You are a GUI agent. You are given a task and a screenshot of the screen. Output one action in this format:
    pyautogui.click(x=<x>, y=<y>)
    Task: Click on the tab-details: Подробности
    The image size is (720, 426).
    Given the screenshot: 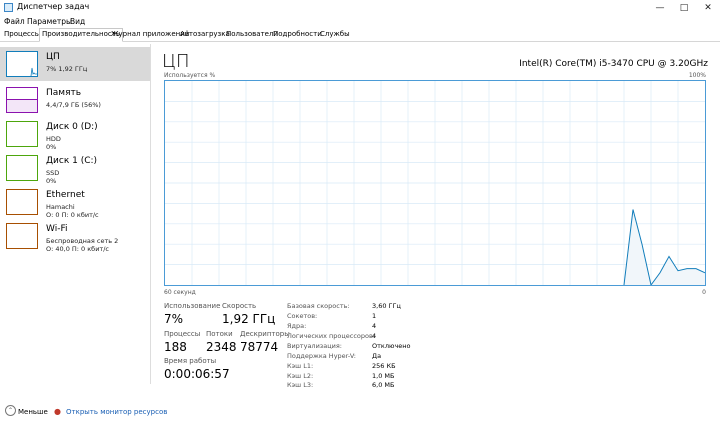 What is the action you would take?
    pyautogui.click(x=297, y=34)
    